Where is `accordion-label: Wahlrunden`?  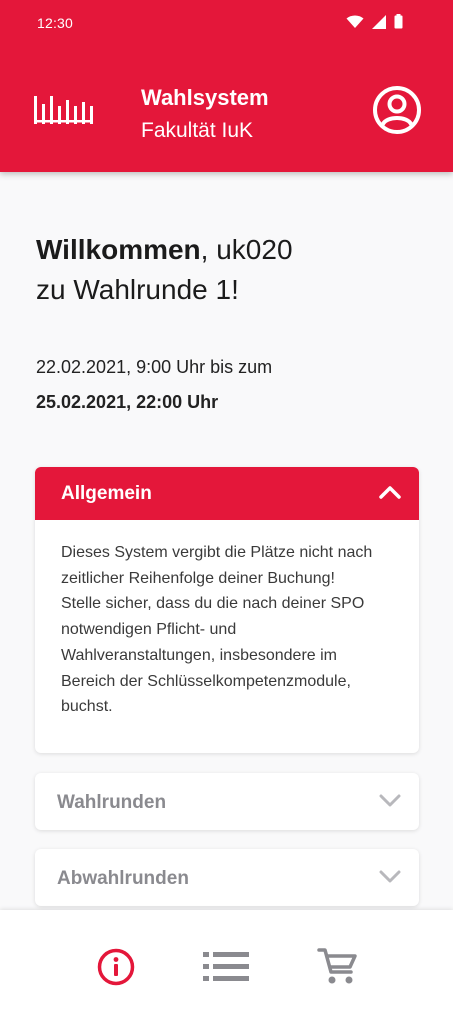
accordion-label: Wahlrunden is located at coordinates (112, 802).